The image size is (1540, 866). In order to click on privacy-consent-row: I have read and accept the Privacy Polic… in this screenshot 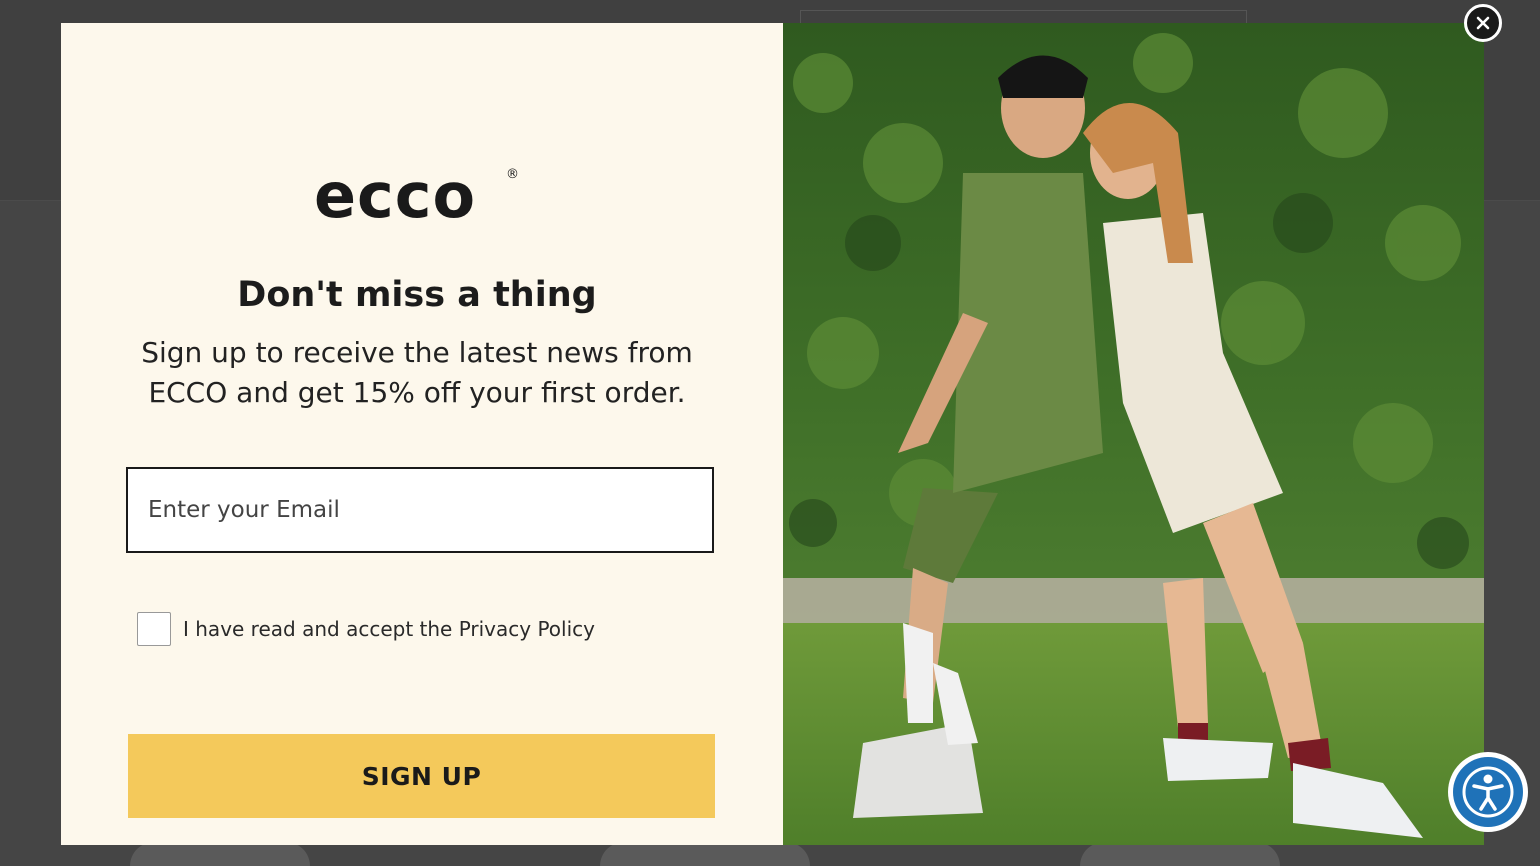, I will do `click(366, 629)`.